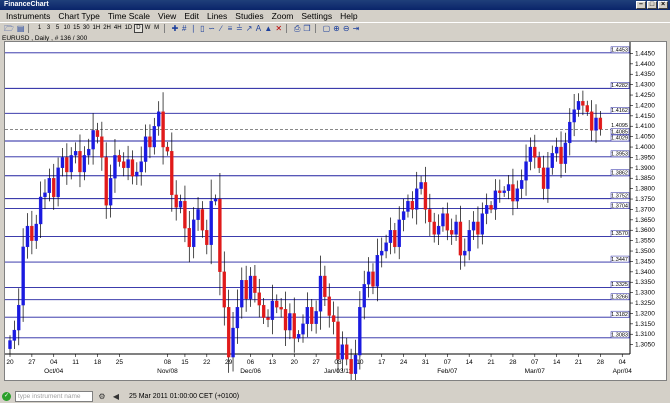 The image size is (670, 403). I want to click on timescale-30: 30, so click(86, 28).